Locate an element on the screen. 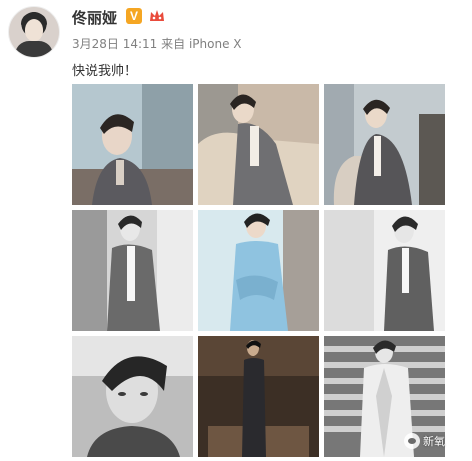 The image size is (472, 461). author-name: 佟丽娅 is located at coordinates (94, 17).